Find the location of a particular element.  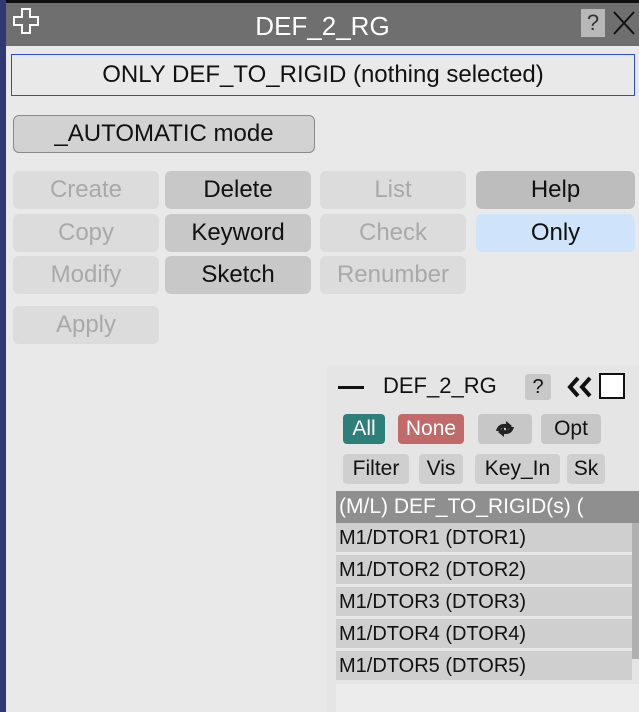

status-message: ONLY DEF_TO_RIGID (nothing selected) is located at coordinates (323, 75).